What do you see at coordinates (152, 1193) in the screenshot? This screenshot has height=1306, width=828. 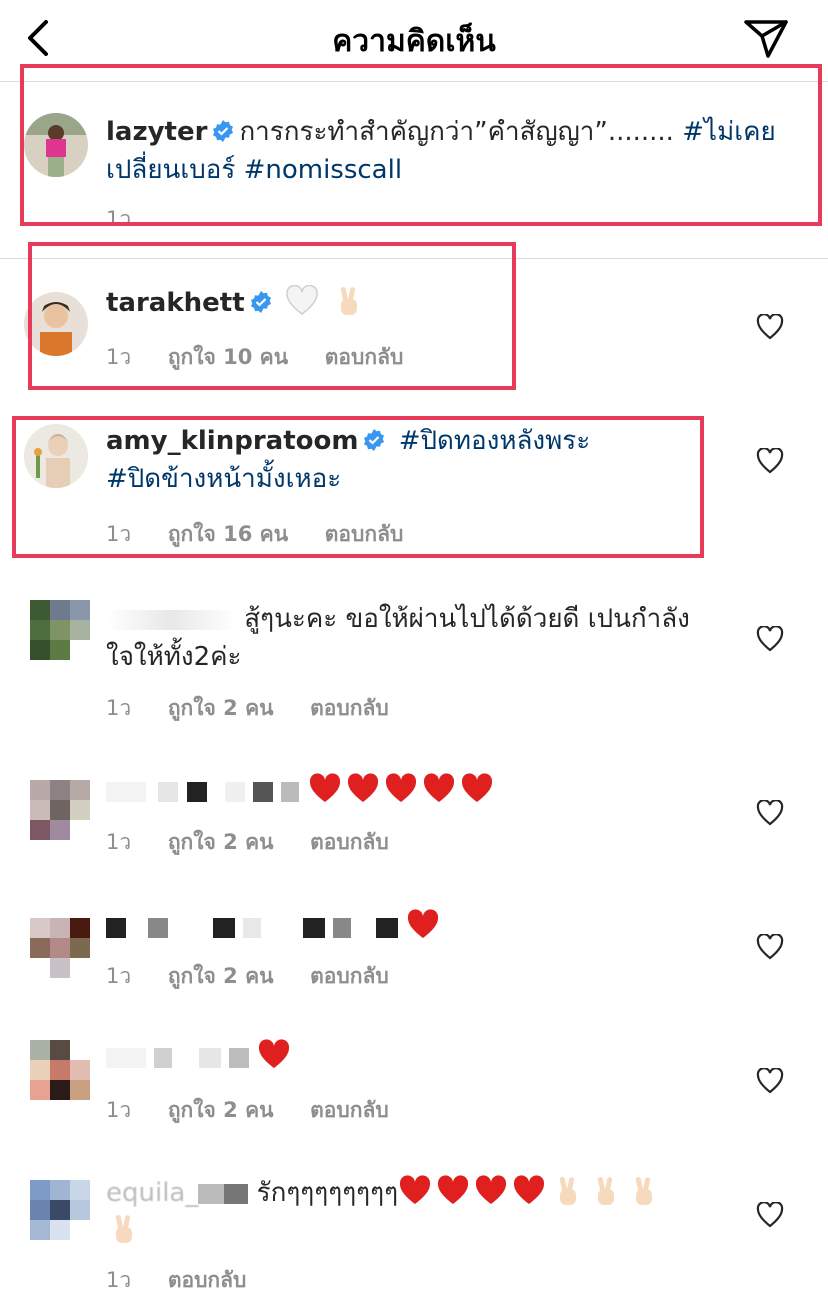 I see `comment-username: equila_` at bounding box center [152, 1193].